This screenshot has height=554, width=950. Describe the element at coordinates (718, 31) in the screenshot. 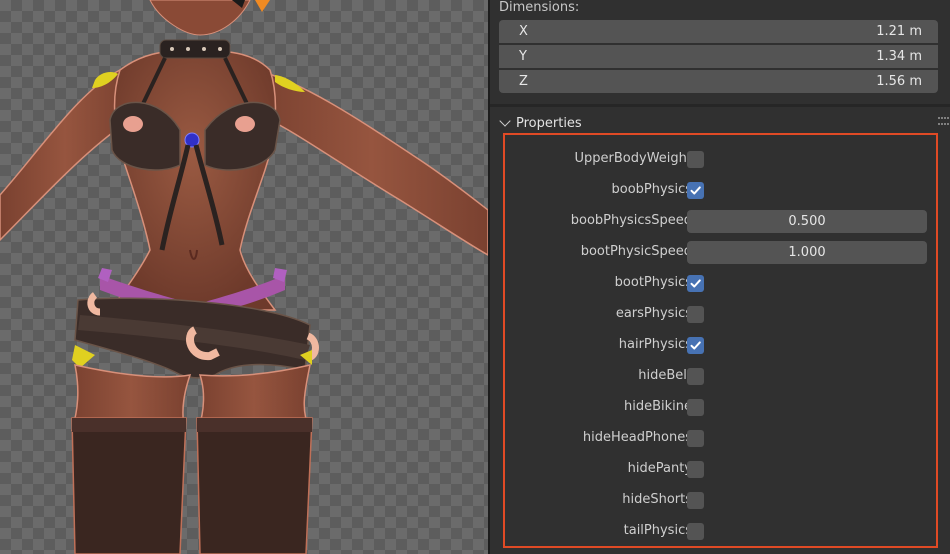

I see `dimension-x-field: X 1.21 m` at that location.